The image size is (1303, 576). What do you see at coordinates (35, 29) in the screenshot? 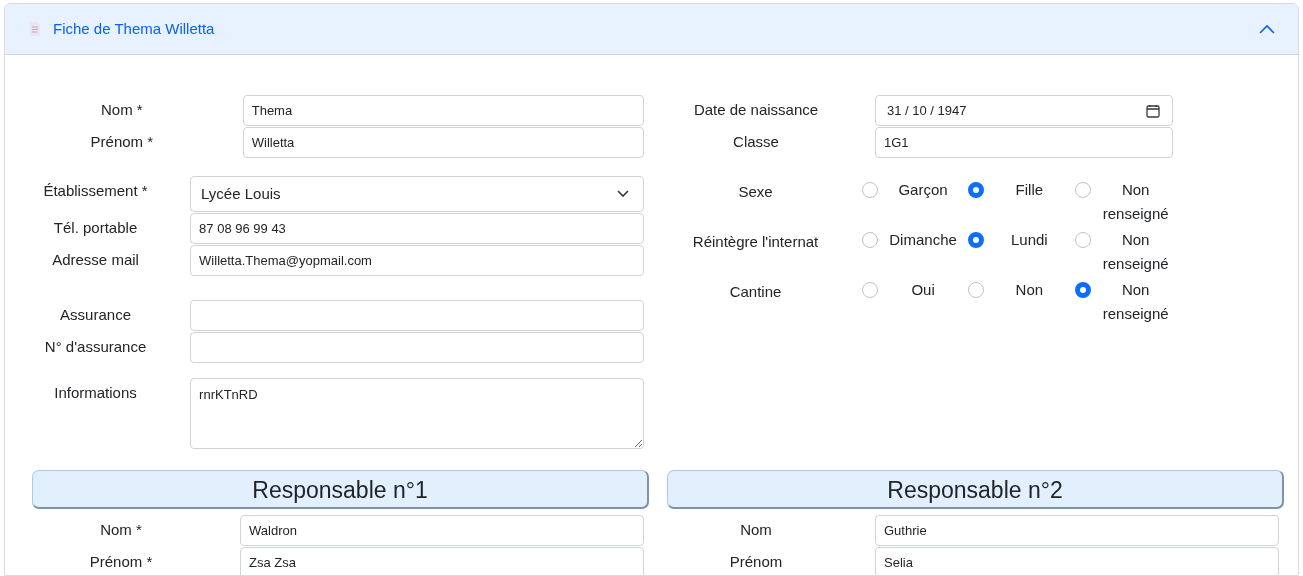
I see `document-icon` at bounding box center [35, 29].